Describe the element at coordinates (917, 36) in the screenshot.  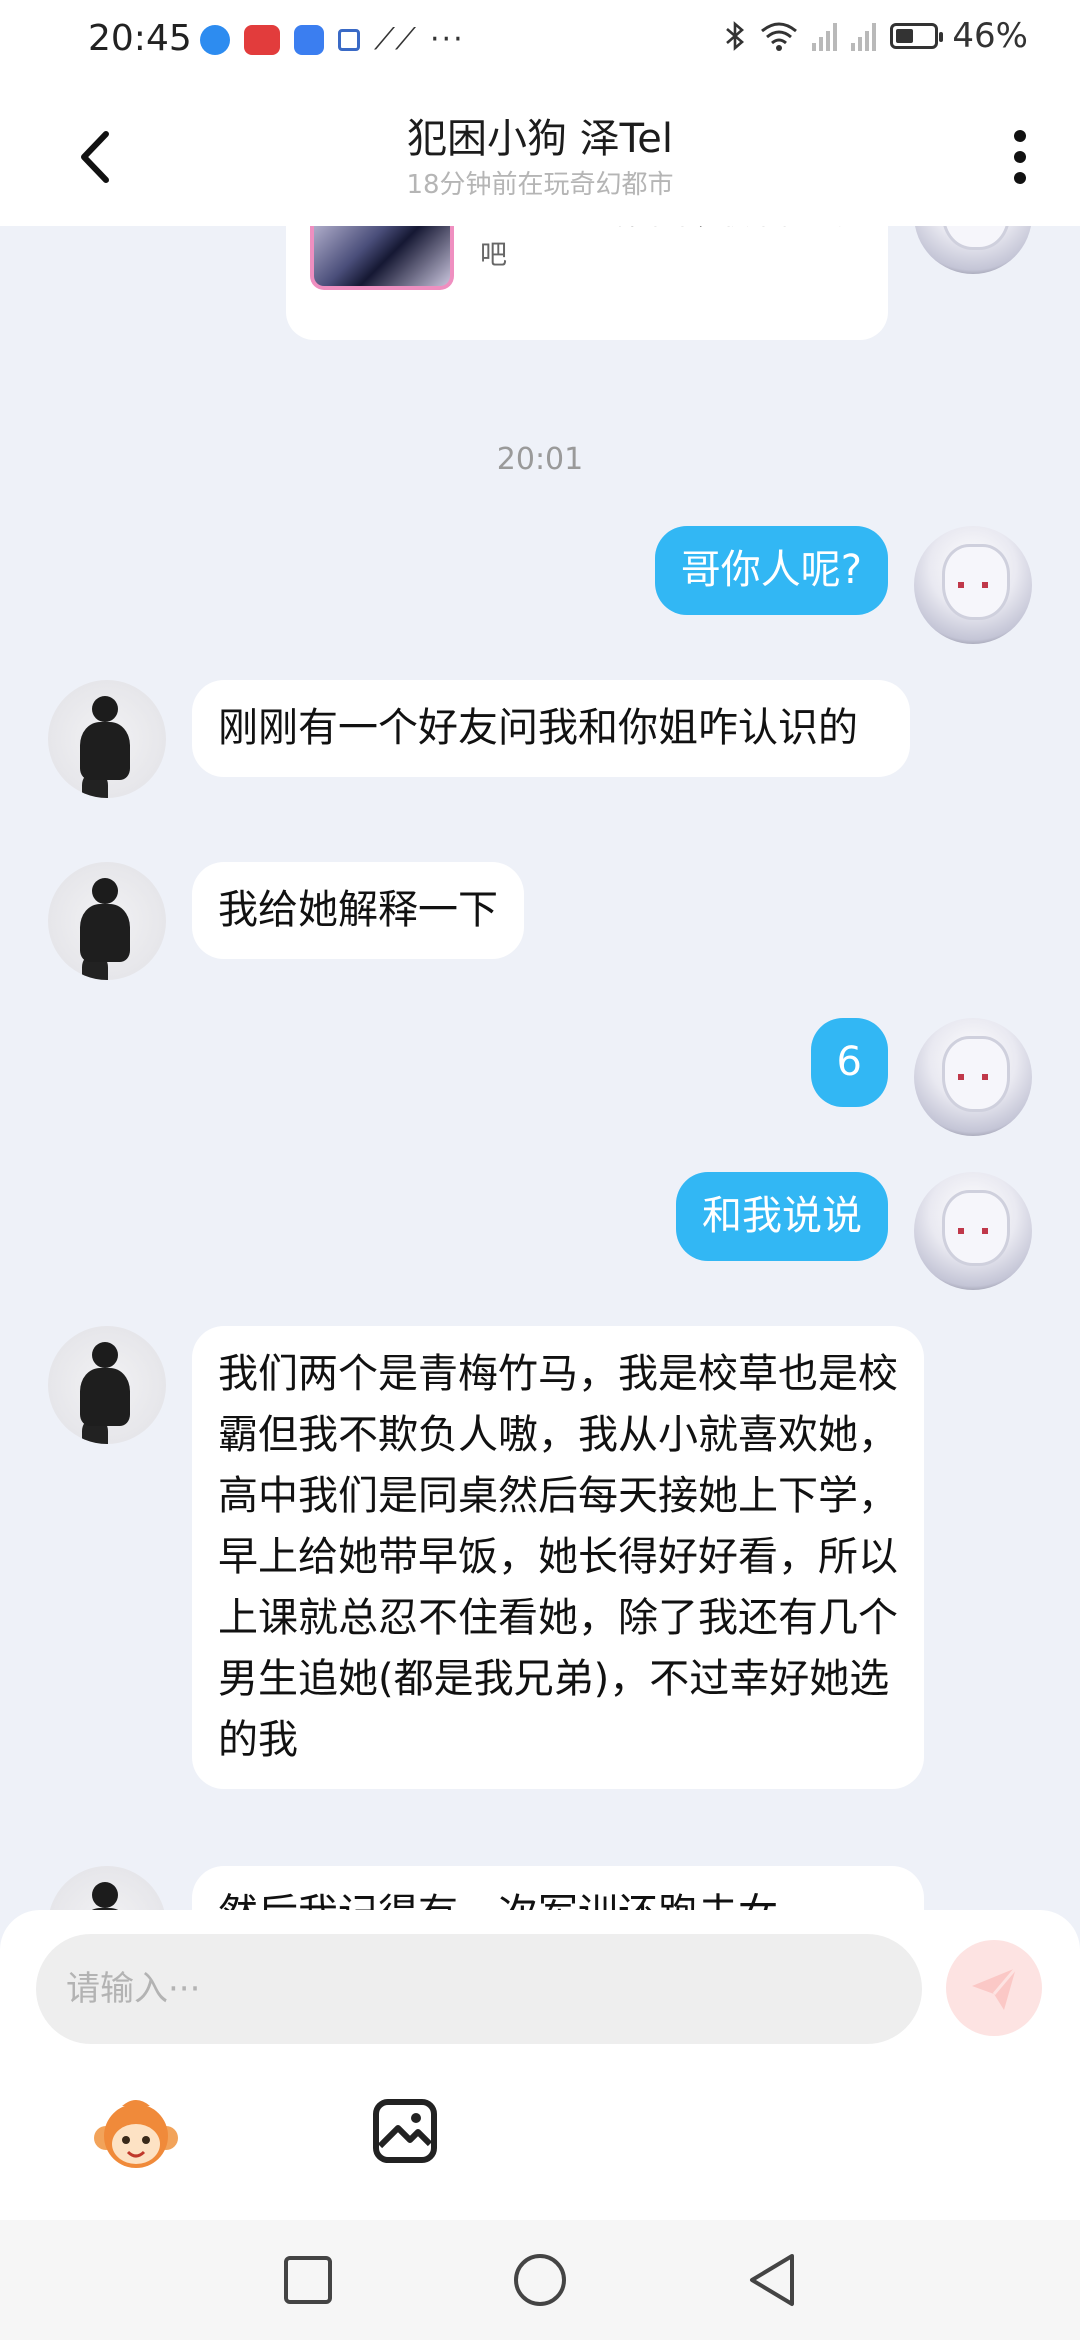
I see `battery-icon` at that location.